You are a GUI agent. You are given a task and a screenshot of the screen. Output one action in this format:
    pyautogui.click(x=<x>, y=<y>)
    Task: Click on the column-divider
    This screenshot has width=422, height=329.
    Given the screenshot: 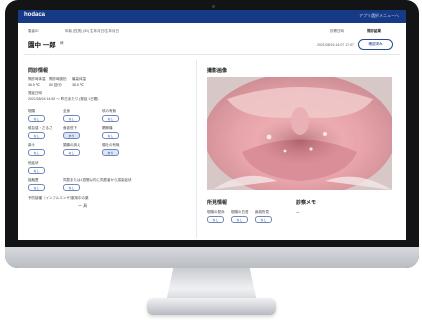 What is the action you would take?
    pyautogui.click(x=196, y=149)
    